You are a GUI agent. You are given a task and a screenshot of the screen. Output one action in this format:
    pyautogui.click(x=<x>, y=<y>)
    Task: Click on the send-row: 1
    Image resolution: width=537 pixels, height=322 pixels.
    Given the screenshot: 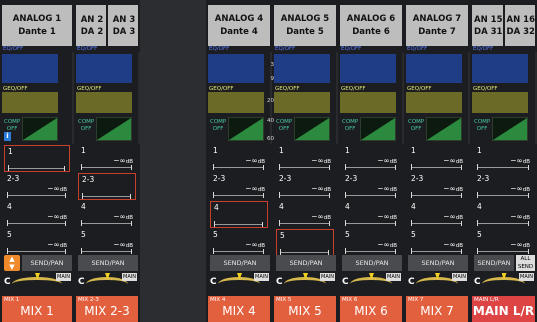 What is the action you would take?
    pyautogui.click(x=37, y=158)
    